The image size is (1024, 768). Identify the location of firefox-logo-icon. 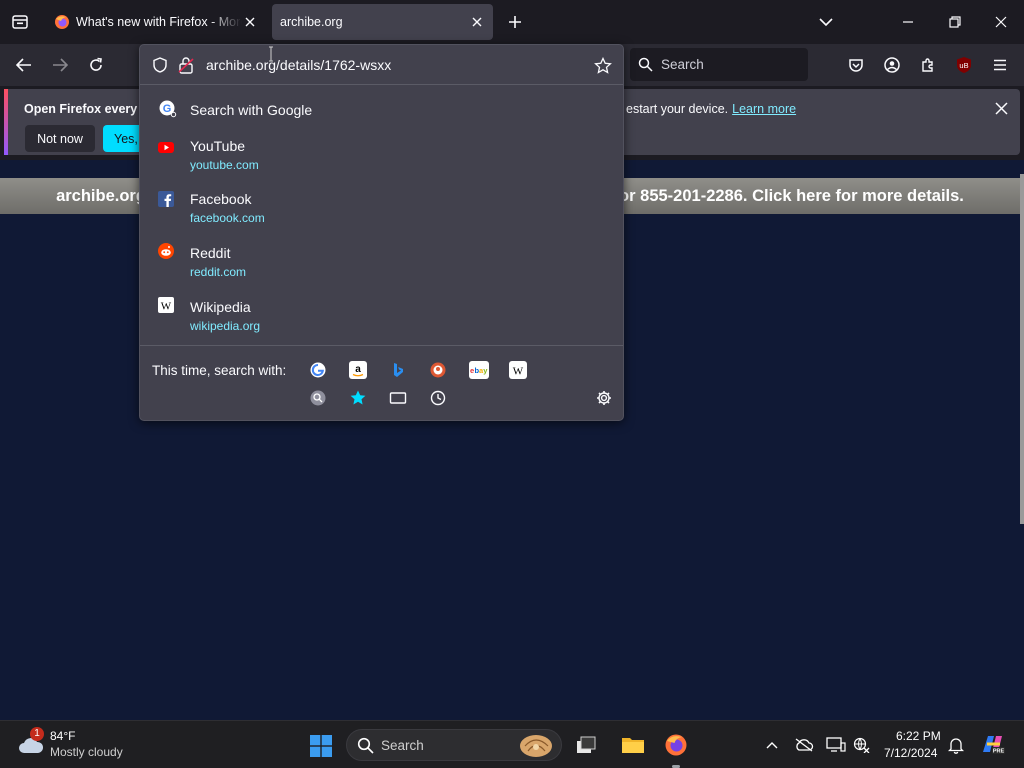
(62, 22).